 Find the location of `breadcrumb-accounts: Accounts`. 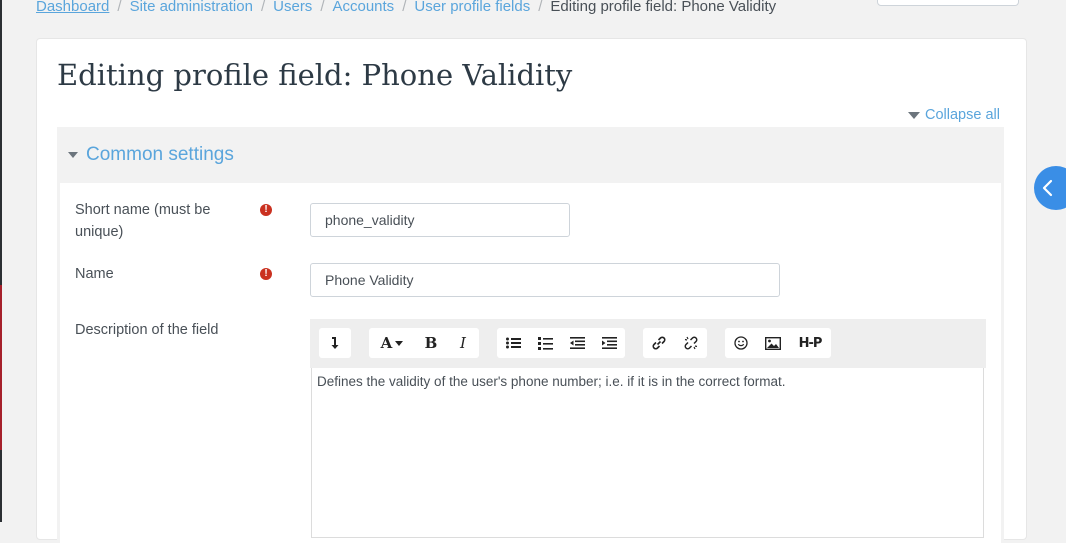

breadcrumb-accounts: Accounts is located at coordinates (363, 9).